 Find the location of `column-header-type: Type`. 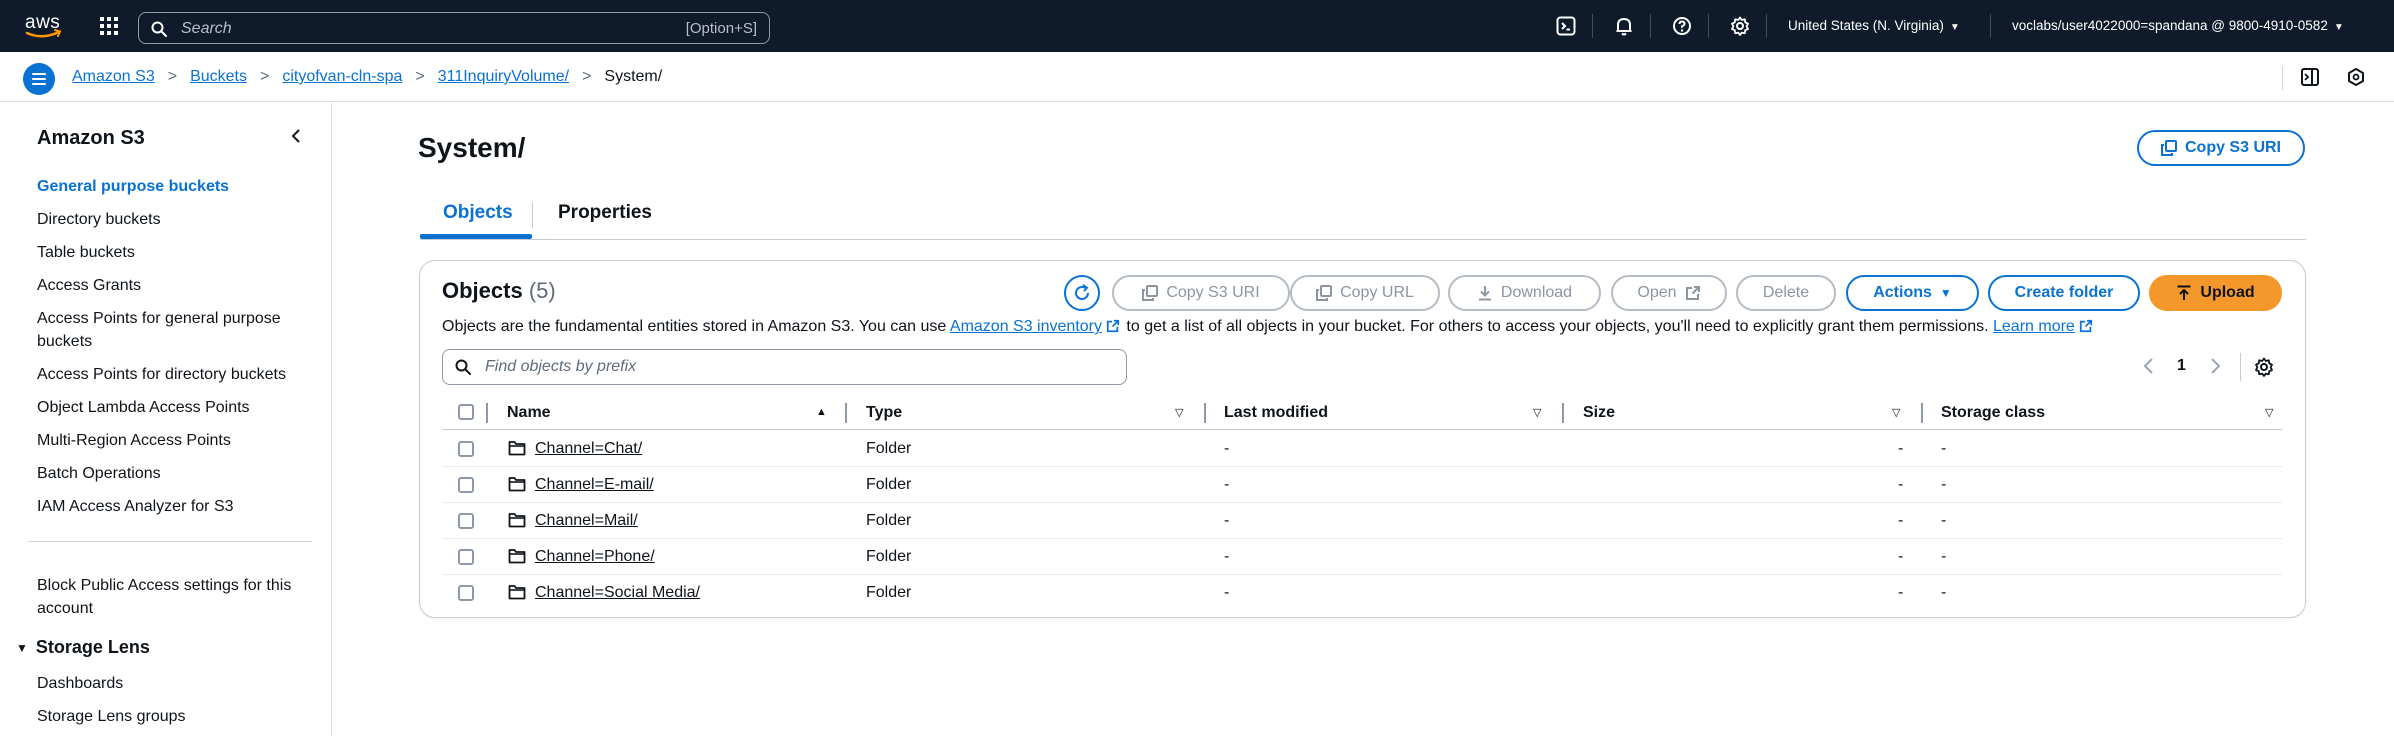

column-header-type: Type is located at coordinates (884, 413).